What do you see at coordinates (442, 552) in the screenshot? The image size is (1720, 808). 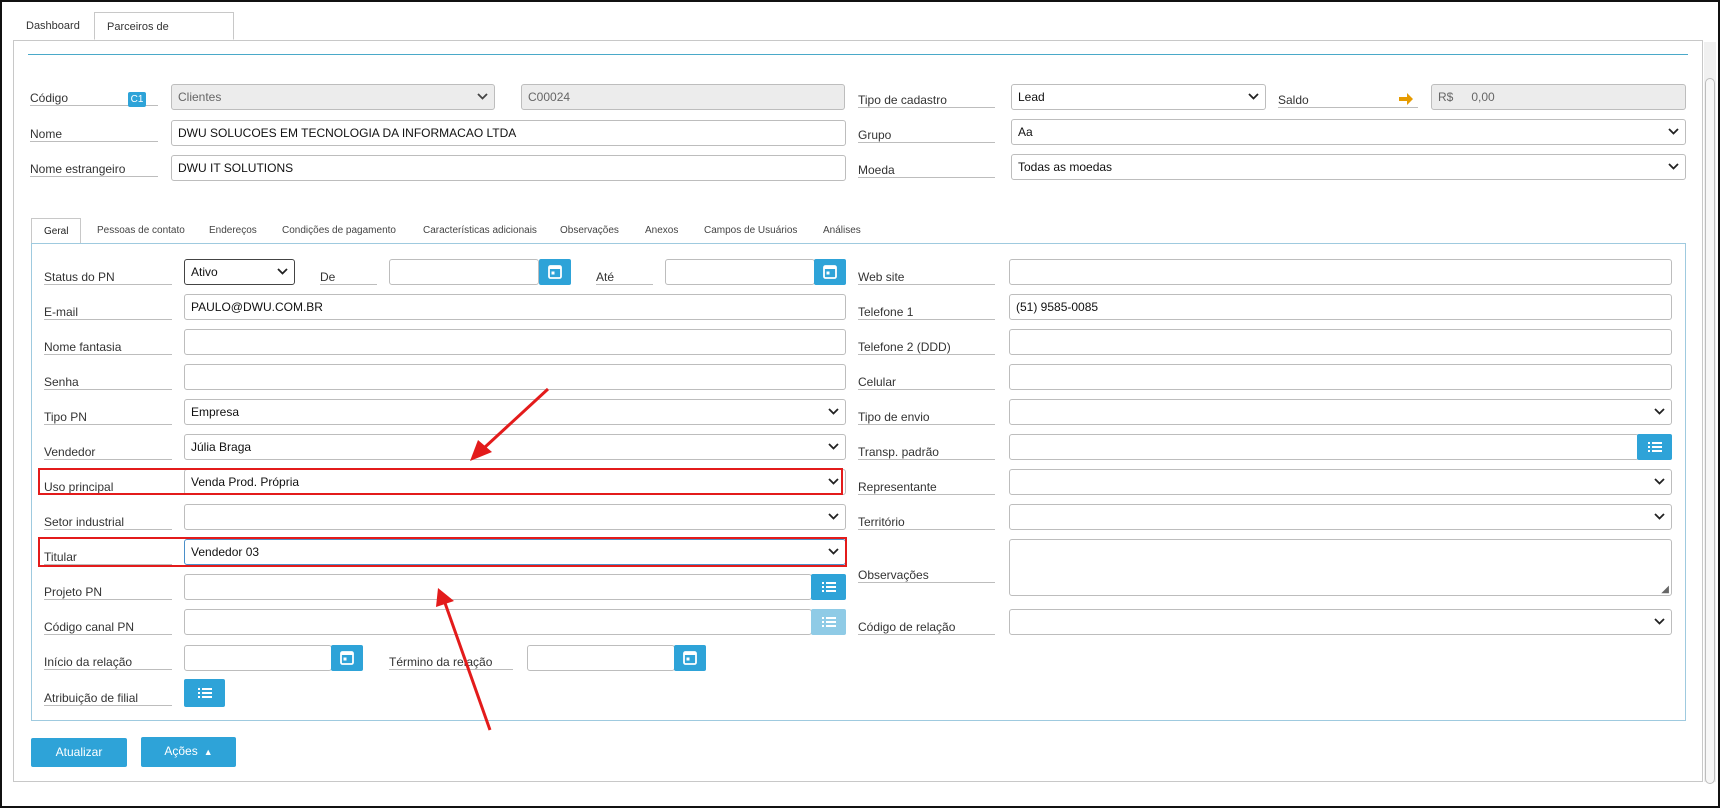 I see `highlight-titular` at bounding box center [442, 552].